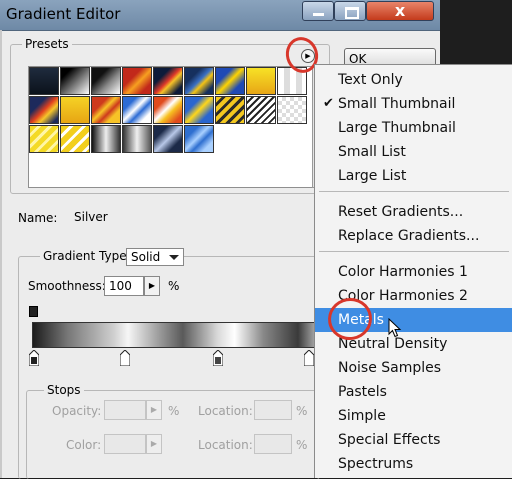  I want to click on close-icon: x, so click(400, 10).